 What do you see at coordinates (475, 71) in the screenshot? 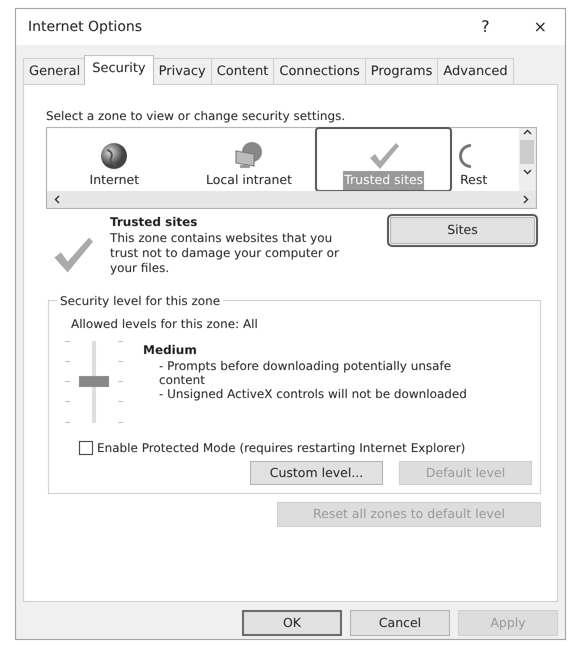
I see `tab: Advanced` at bounding box center [475, 71].